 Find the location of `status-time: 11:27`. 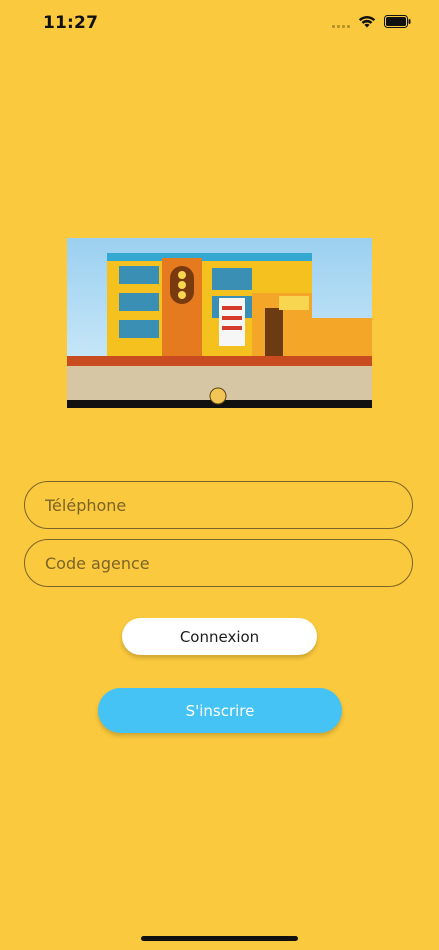

status-time: 11:27 is located at coordinates (71, 23).